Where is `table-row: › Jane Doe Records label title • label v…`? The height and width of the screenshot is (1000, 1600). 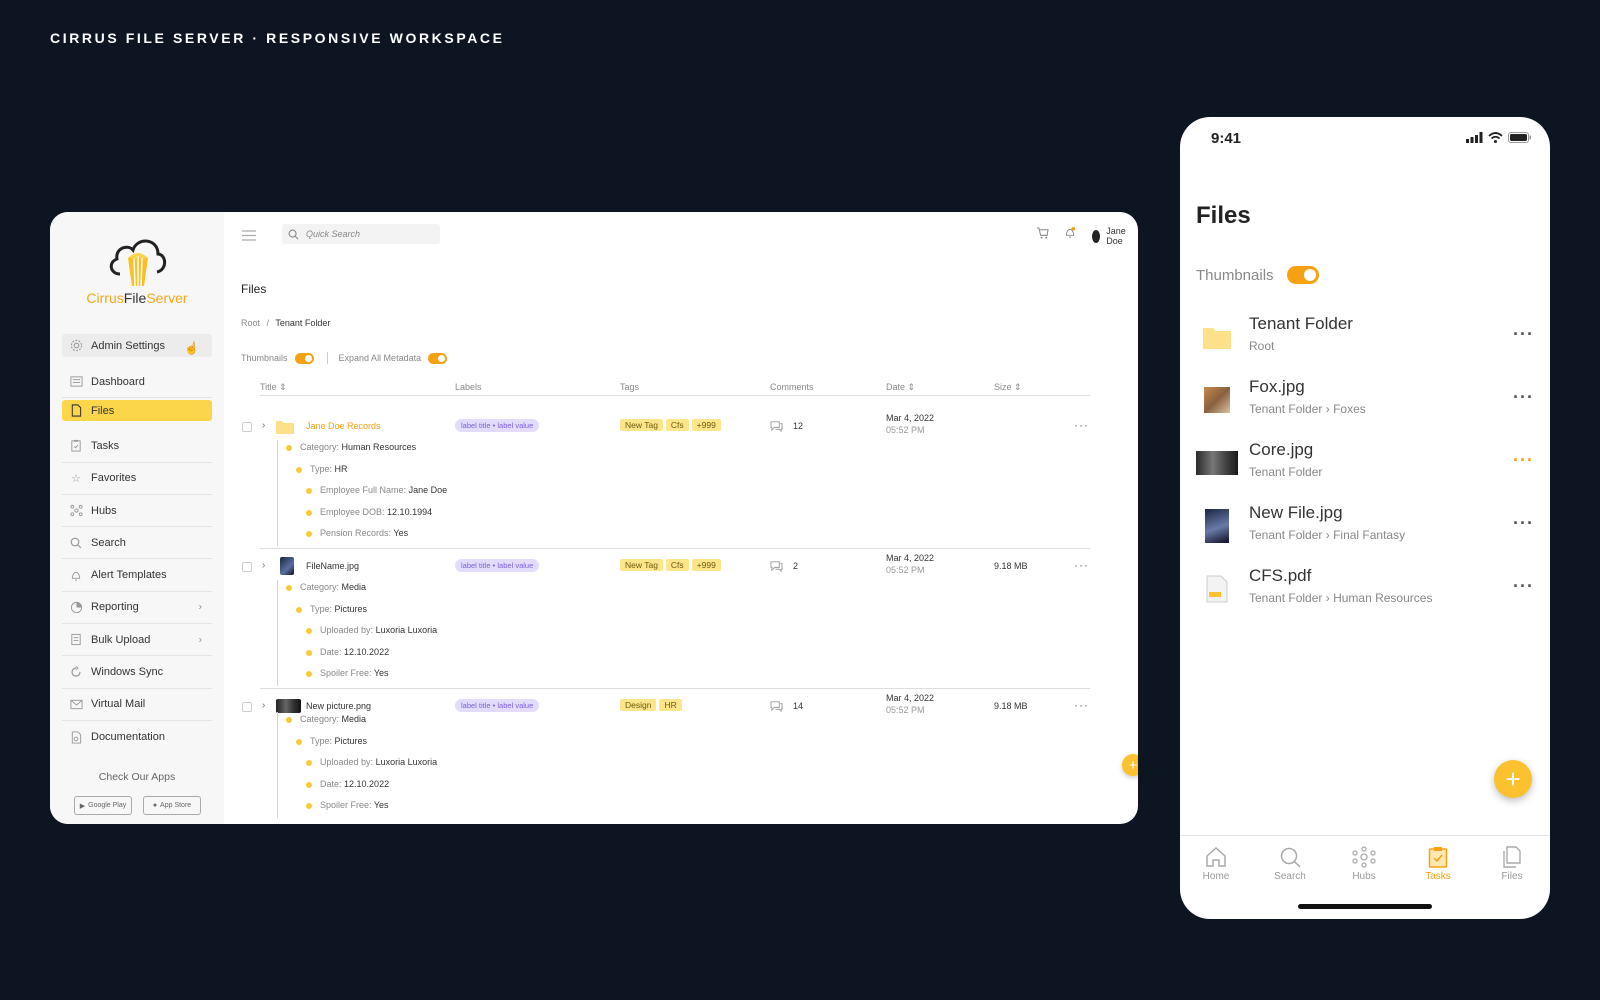 table-row: › Jane Doe Records label title • label v… is located at coordinates (666, 425).